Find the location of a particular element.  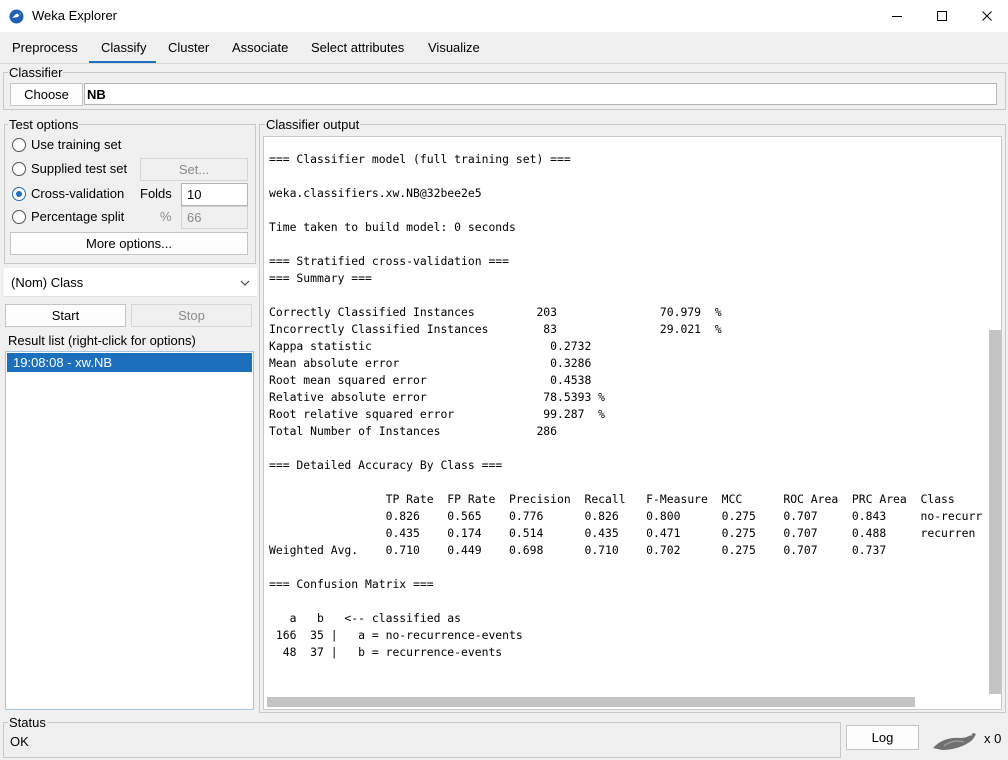

use-training-set-radio is located at coordinates (19, 145).